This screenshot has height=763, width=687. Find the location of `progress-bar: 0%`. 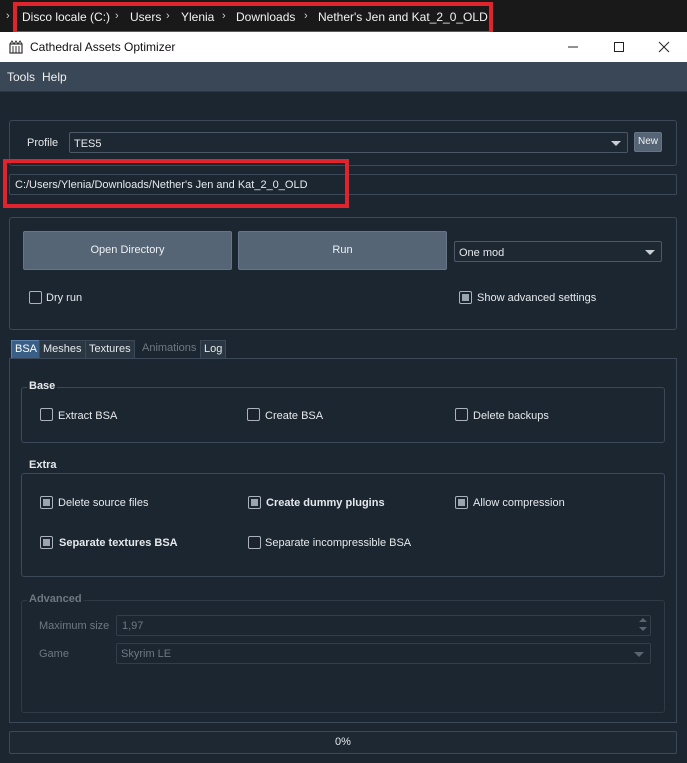

progress-bar: 0% is located at coordinates (343, 742).